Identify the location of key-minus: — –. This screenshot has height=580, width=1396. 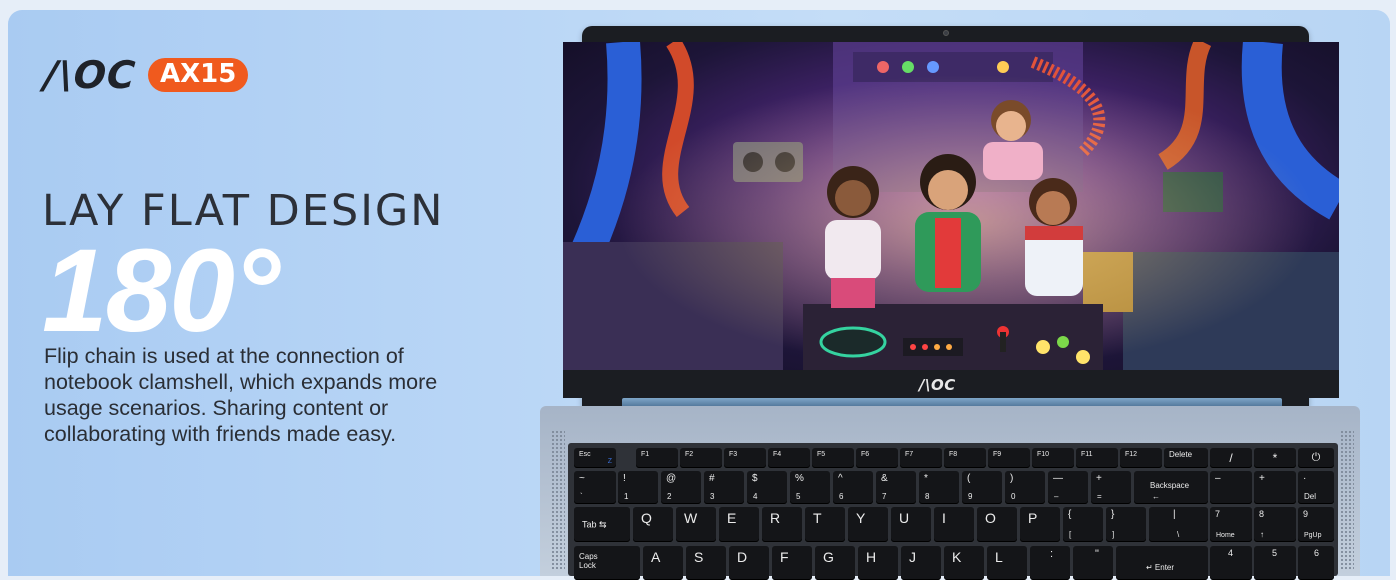
(1068, 487).